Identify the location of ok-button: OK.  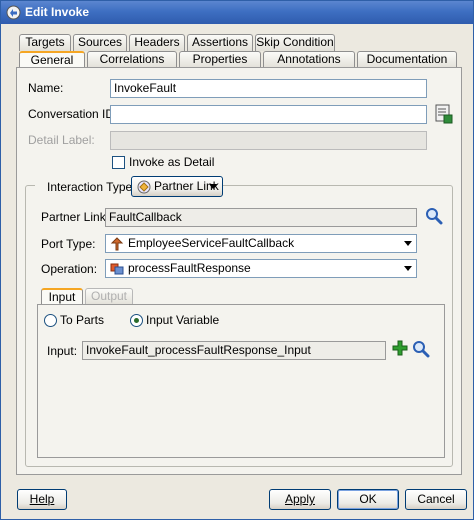
(368, 499).